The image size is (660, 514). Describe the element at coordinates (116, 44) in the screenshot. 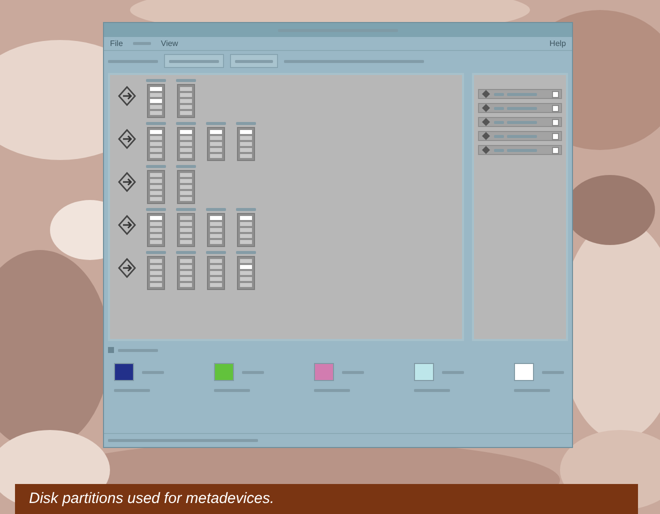

I see `menu-item: File` at that location.